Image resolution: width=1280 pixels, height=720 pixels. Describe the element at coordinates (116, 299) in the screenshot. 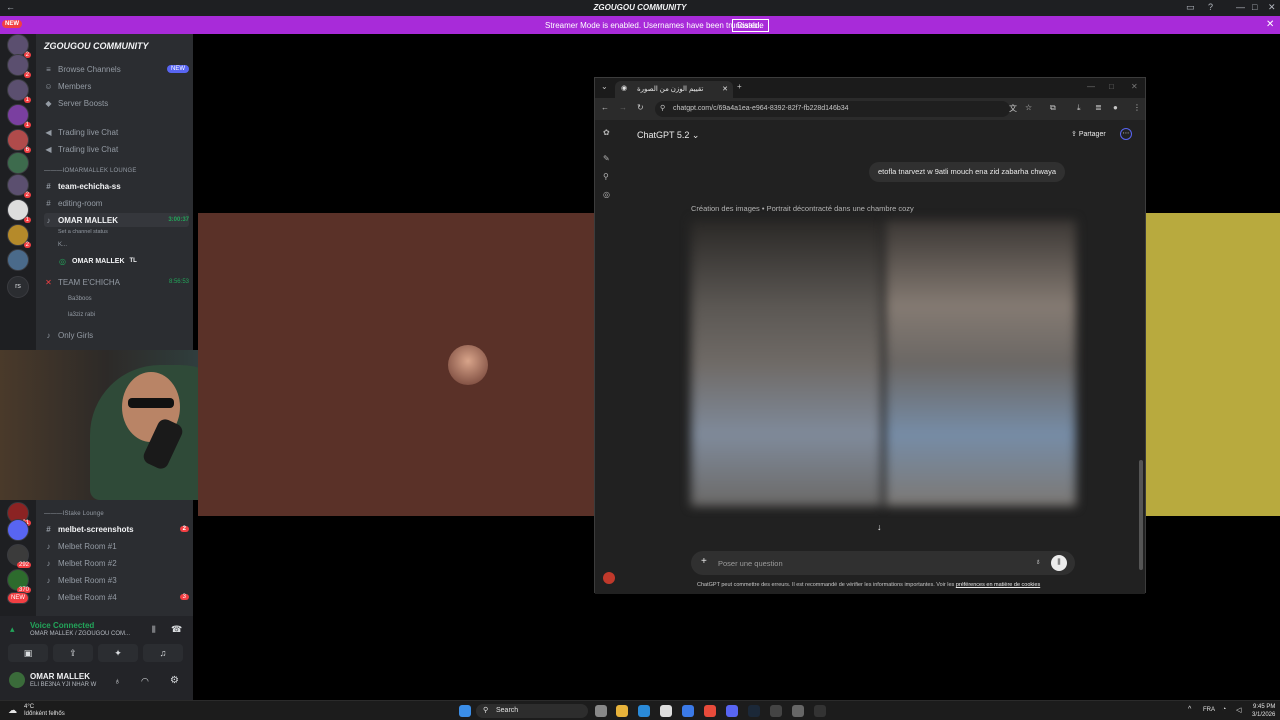

I see `voice-member: Ba3boos` at that location.